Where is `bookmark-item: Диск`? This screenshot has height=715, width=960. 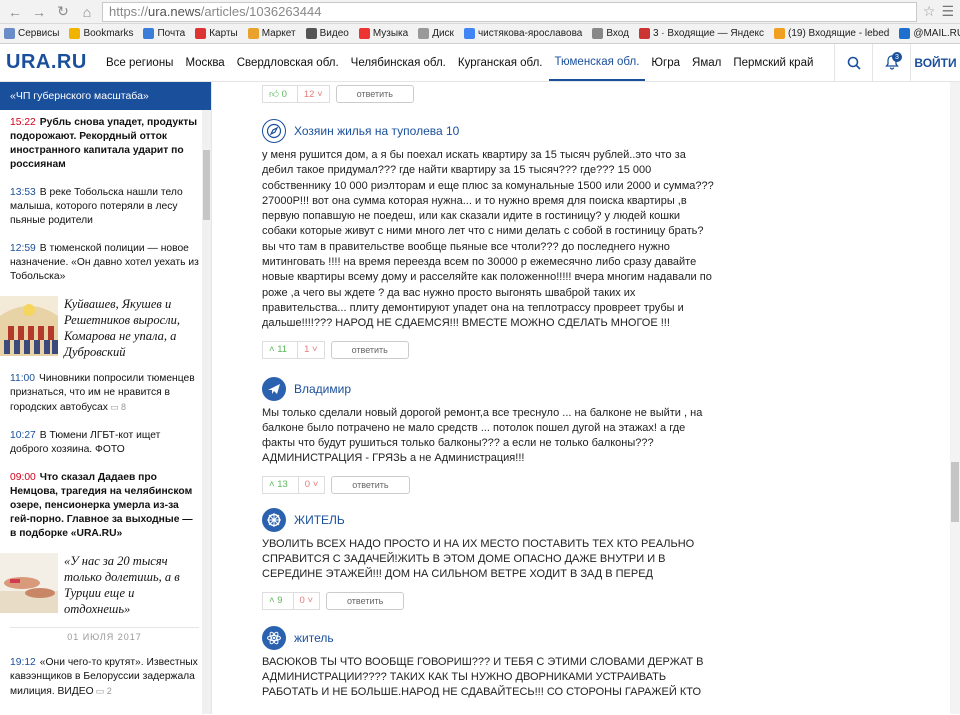
bookmark-item: Диск is located at coordinates (436, 33).